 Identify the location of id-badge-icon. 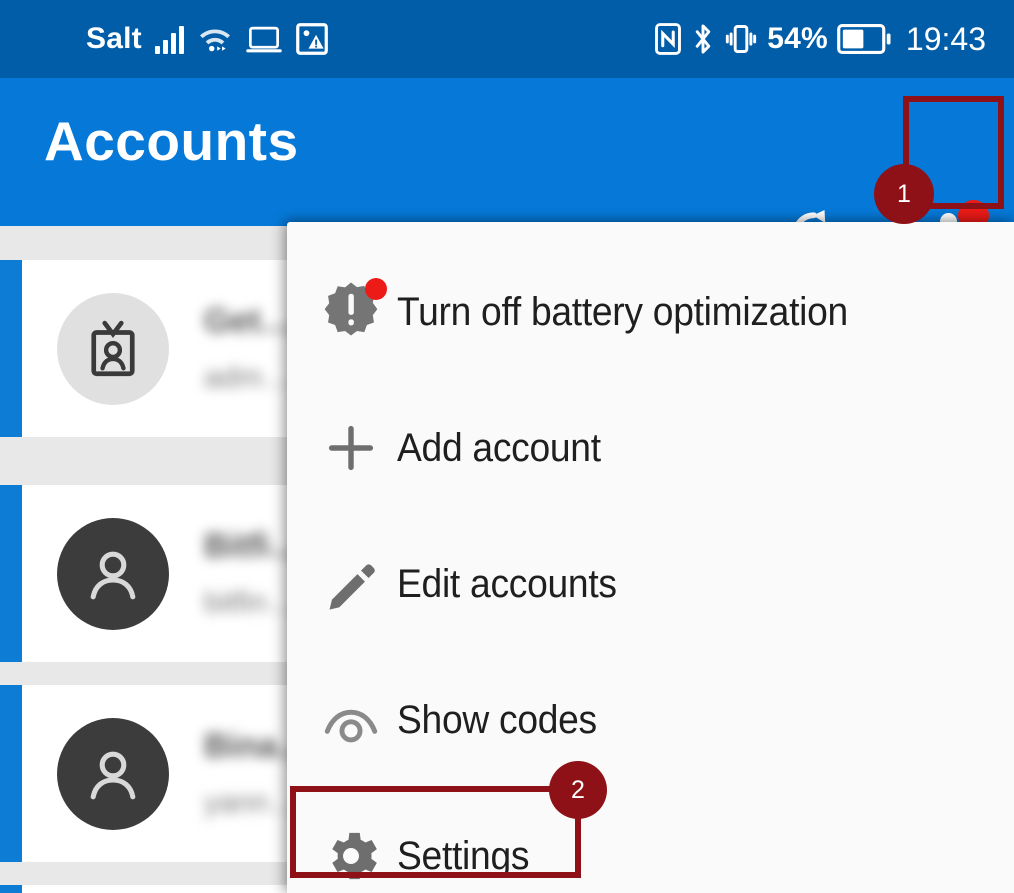
(113, 348).